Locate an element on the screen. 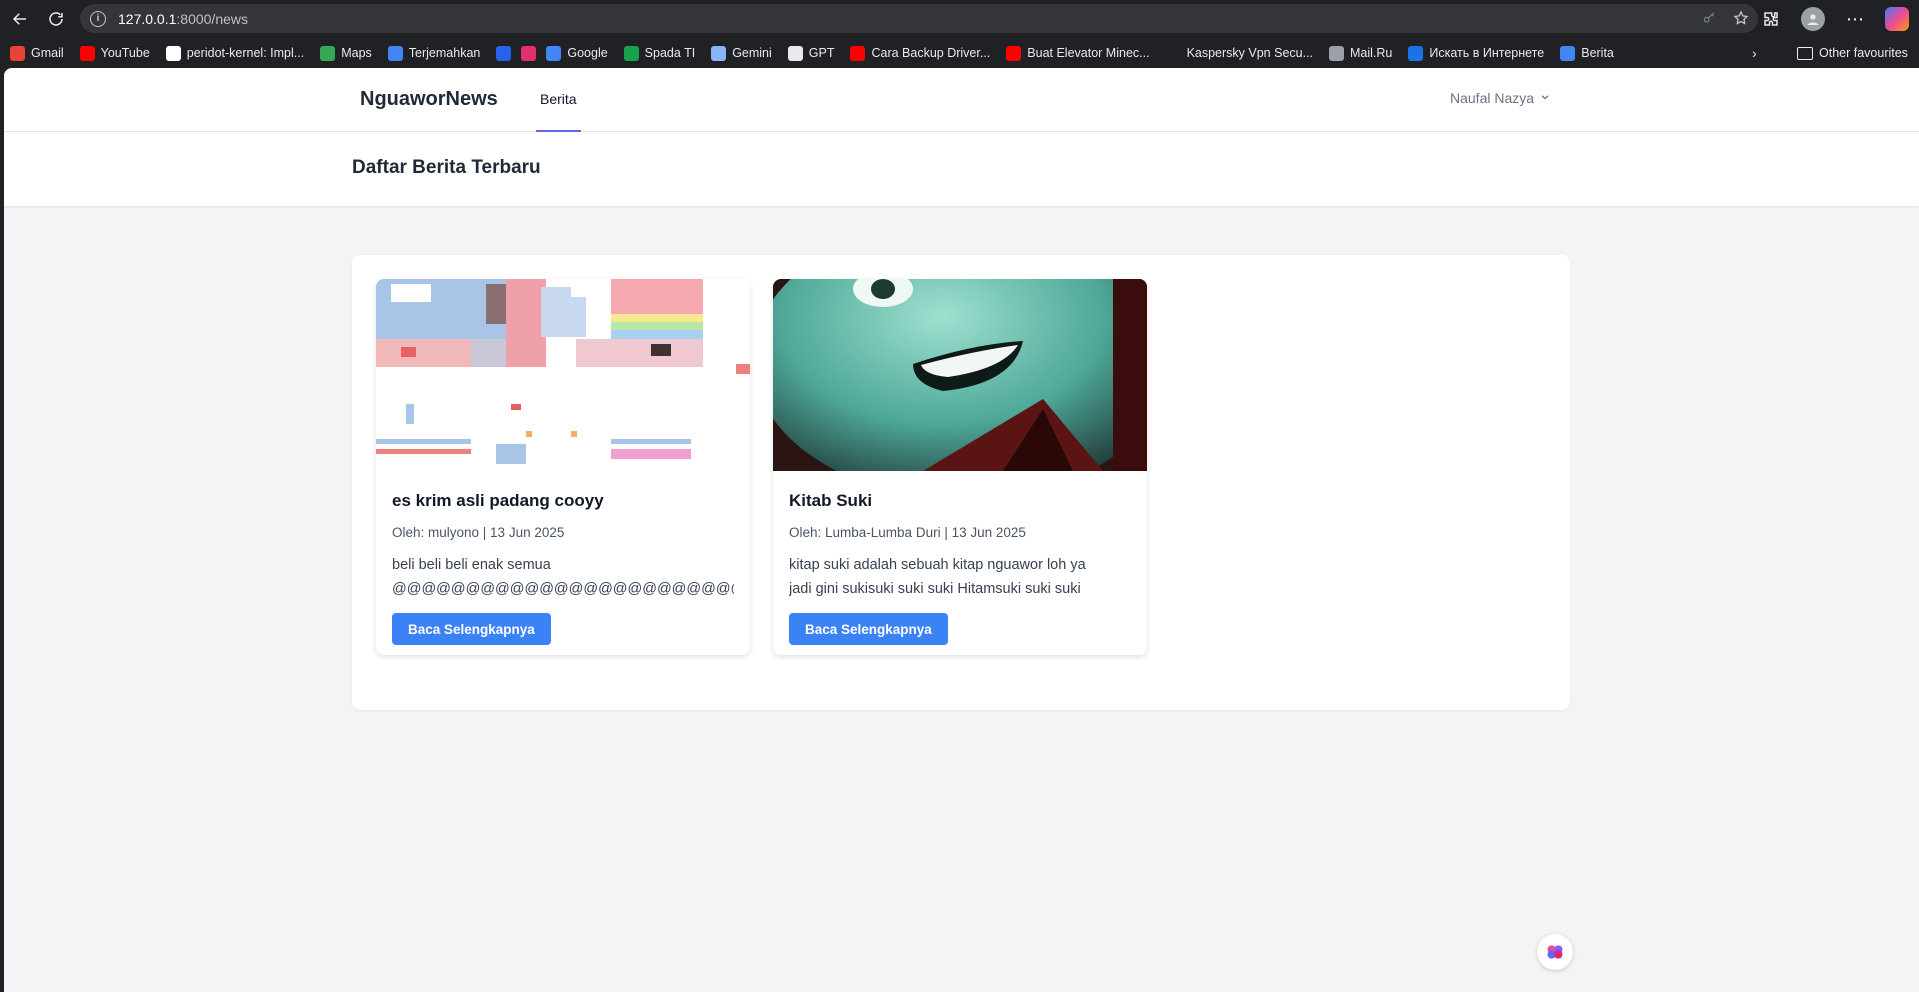 Image resolution: width=1919 pixels, height=992 pixels. news-title: Kitab Suki is located at coordinates (830, 501).